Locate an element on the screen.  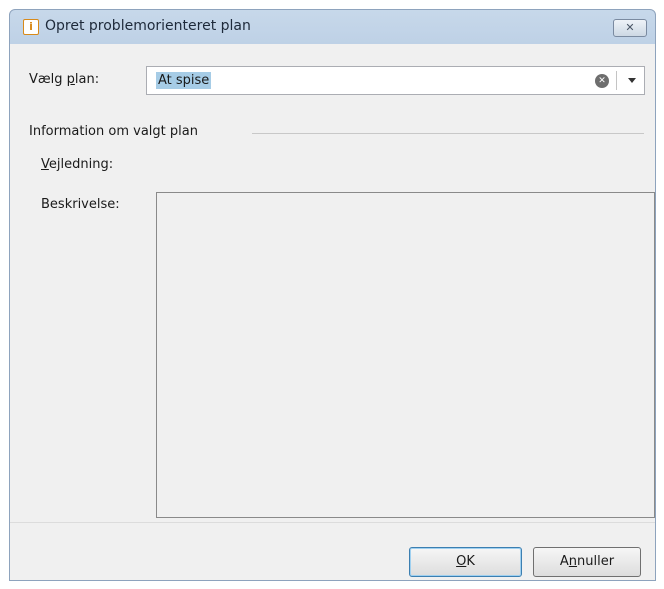
ok-button: OK is located at coordinates (465, 562).